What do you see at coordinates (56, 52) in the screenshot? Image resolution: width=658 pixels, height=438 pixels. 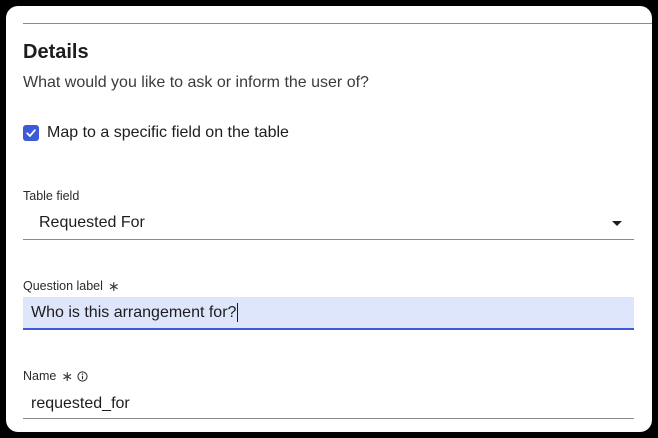 I see `section-title: Details` at bounding box center [56, 52].